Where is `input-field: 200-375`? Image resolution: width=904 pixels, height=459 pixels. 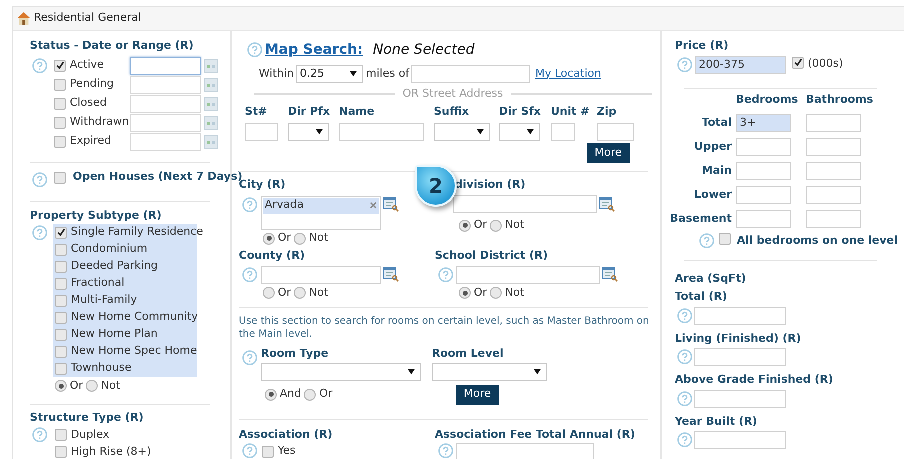 input-field: 200-375 is located at coordinates (740, 65).